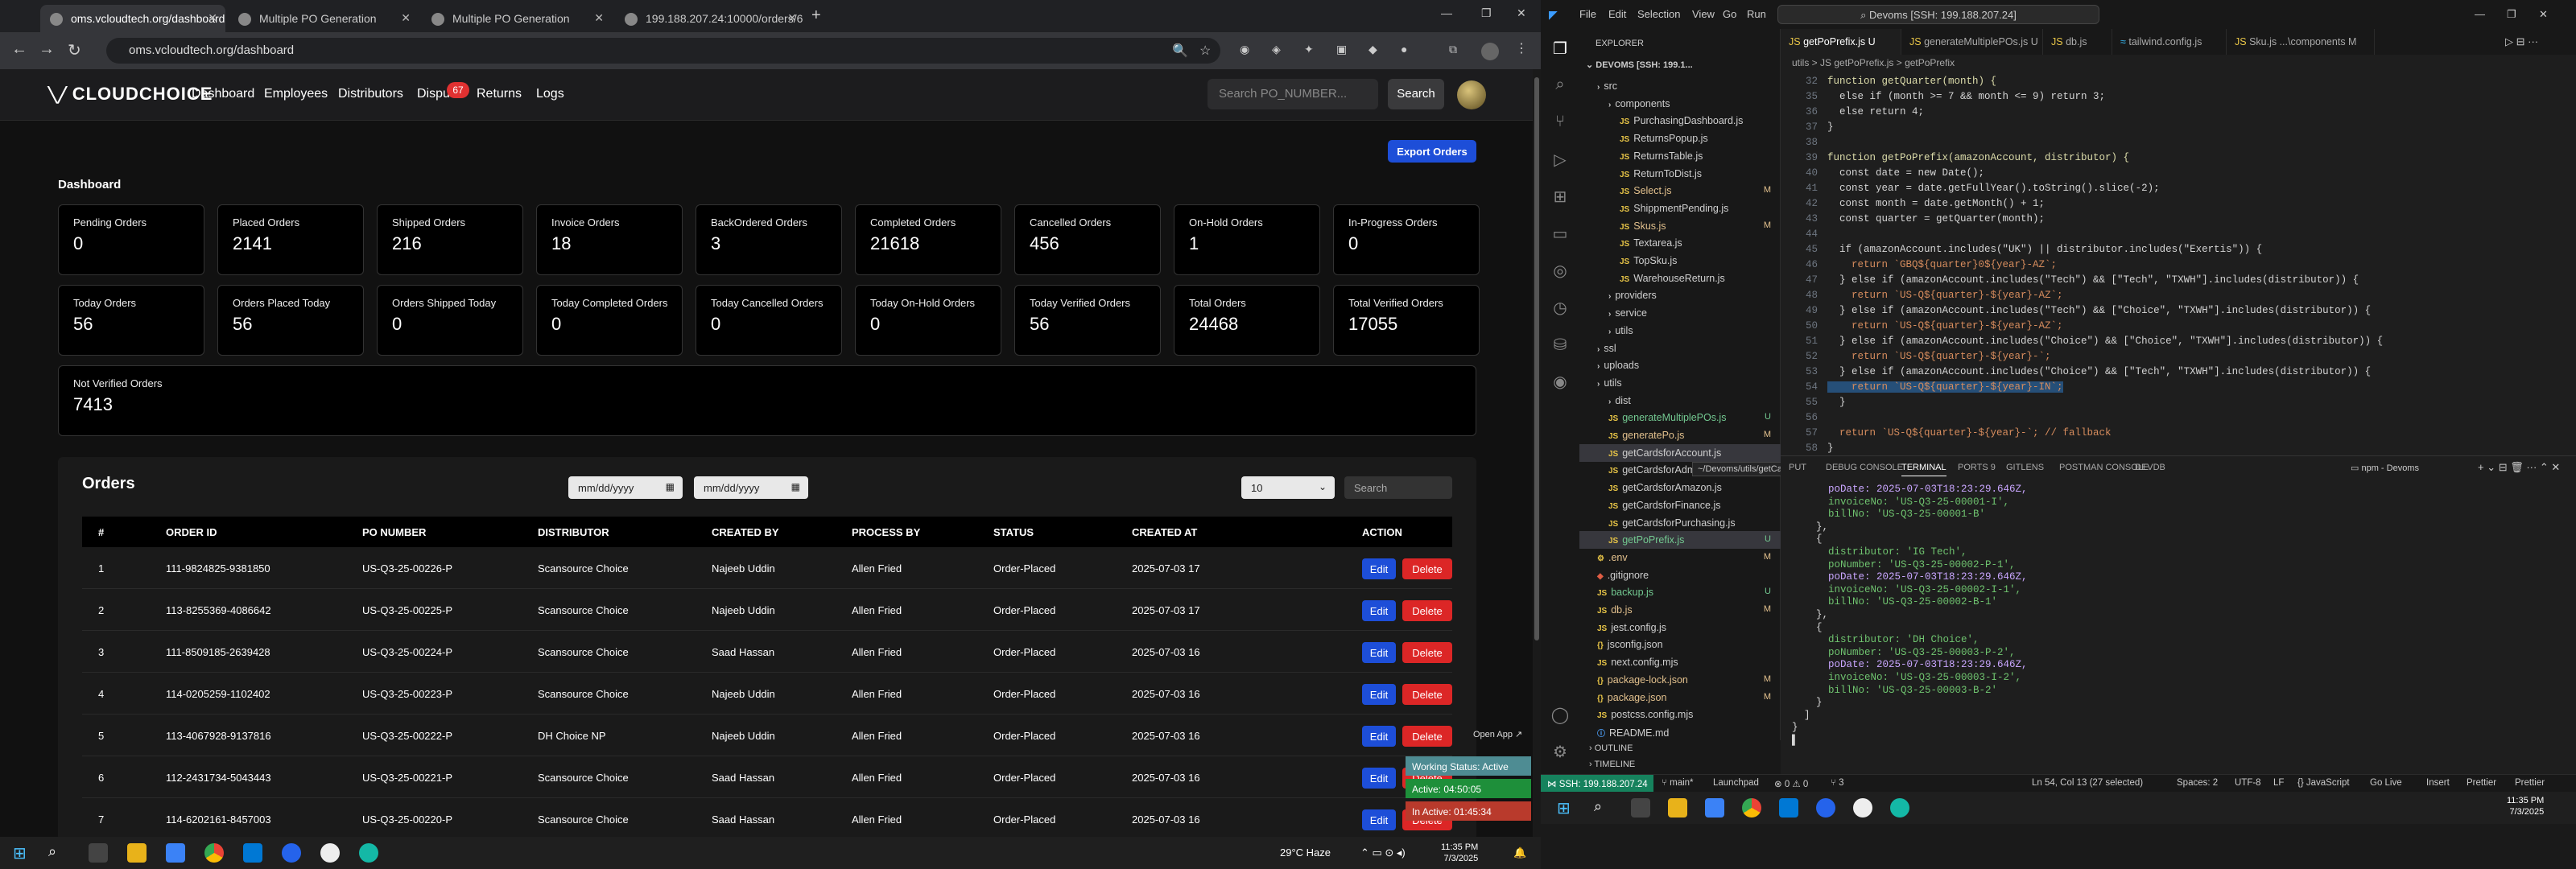  Describe the element at coordinates (1680, 540) in the screenshot. I see `file-item: JS getPoPrefix.js U` at that location.